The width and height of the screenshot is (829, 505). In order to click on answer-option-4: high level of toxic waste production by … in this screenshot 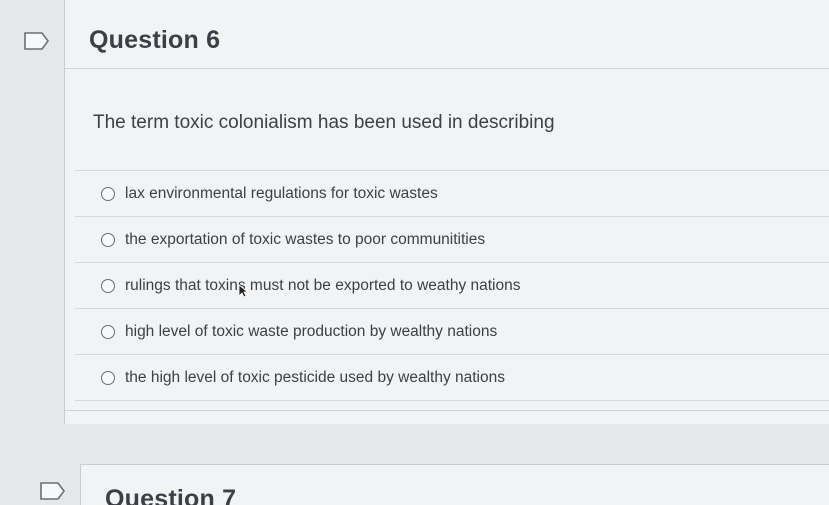, I will do `click(452, 332)`.